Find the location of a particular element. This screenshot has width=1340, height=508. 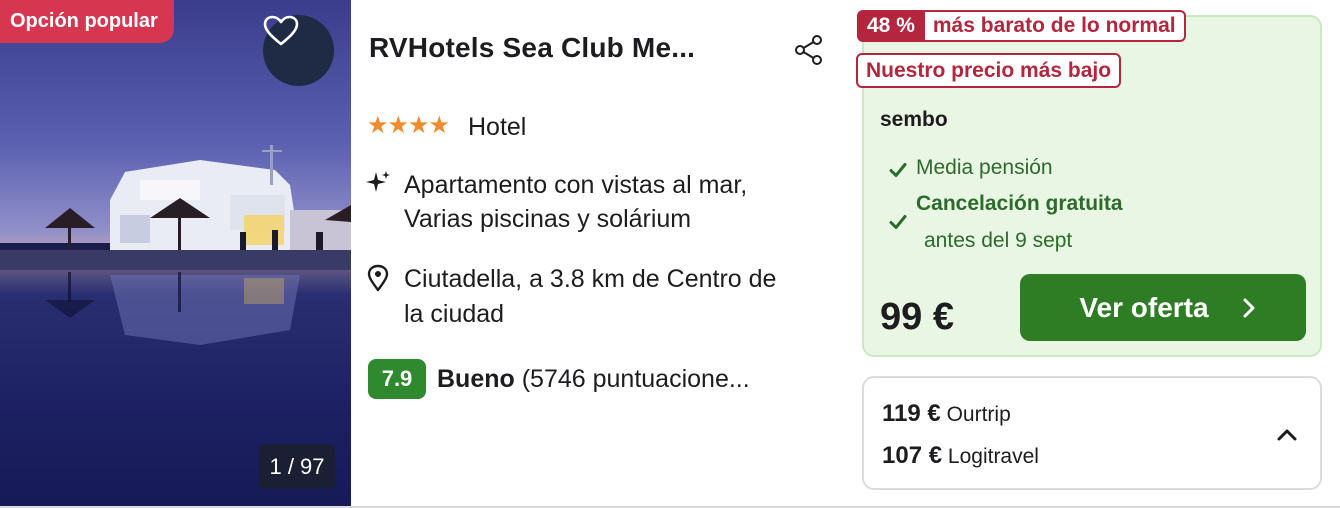

view-offer-button: Ver oferta is located at coordinates (1163, 307).